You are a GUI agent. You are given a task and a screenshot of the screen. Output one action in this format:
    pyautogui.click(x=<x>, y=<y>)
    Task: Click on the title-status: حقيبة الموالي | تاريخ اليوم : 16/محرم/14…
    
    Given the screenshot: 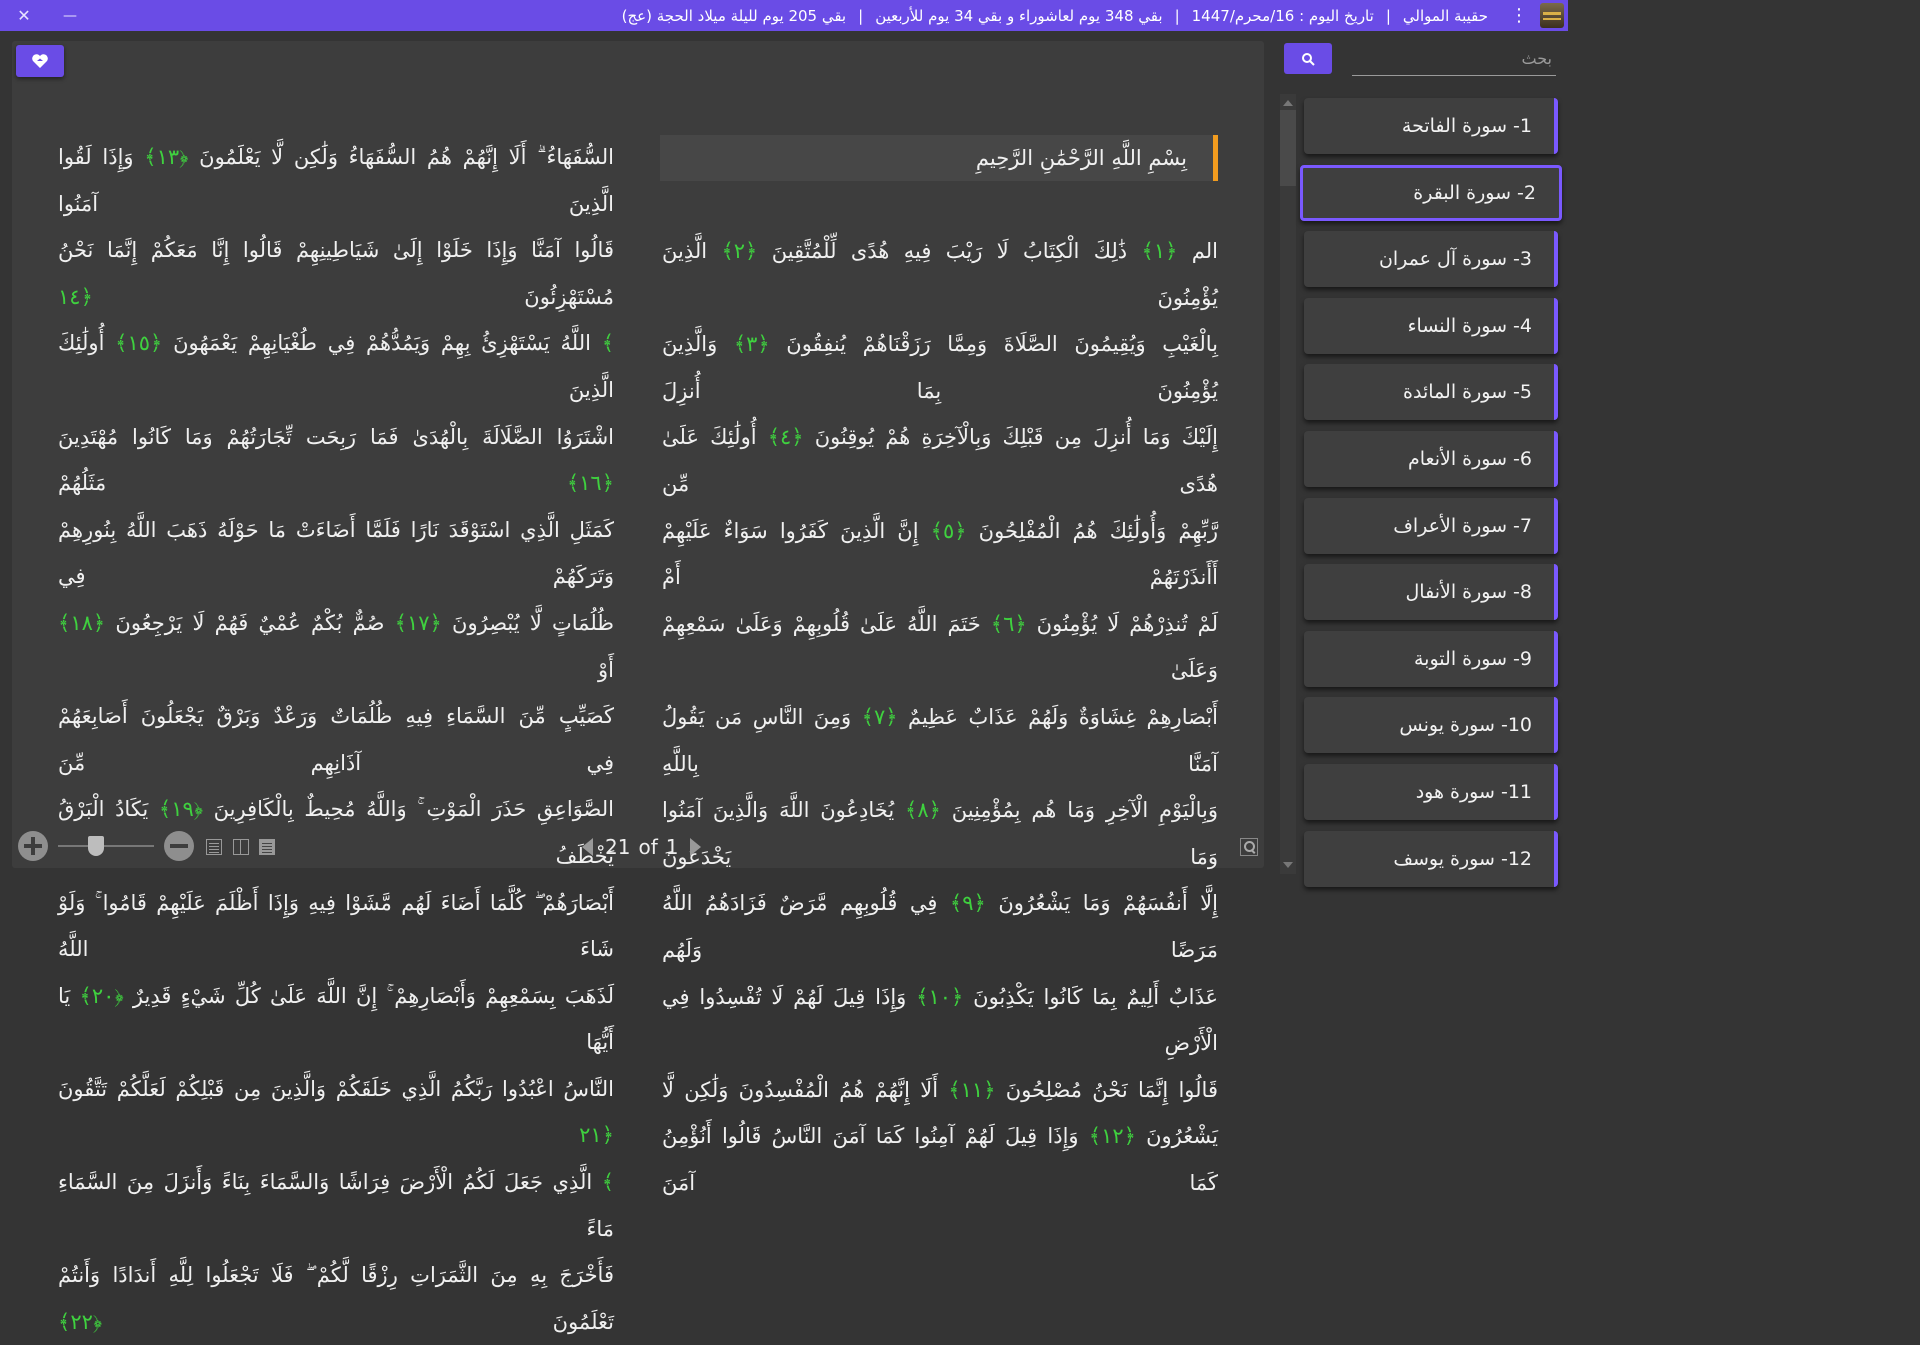 What is the action you would take?
    pyautogui.click(x=1055, y=15)
    